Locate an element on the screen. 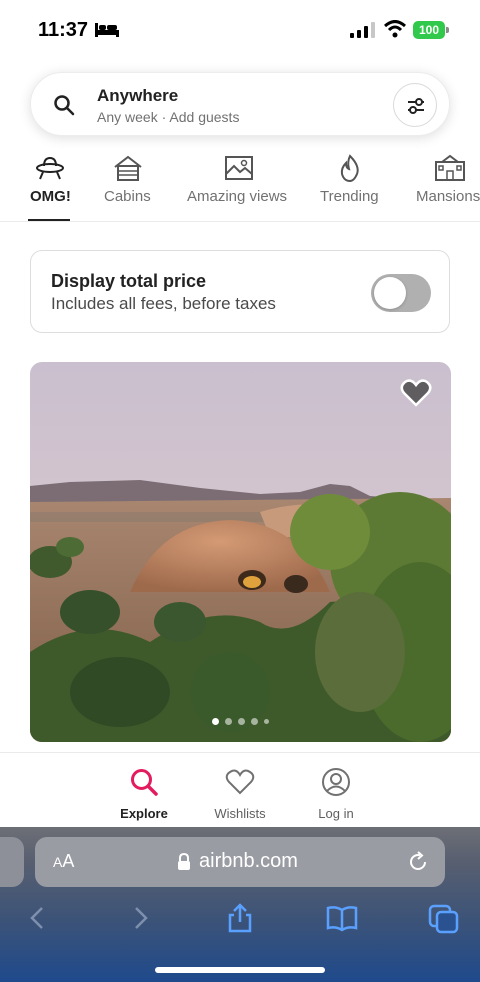  battery-level: 100 is located at coordinates (429, 30).